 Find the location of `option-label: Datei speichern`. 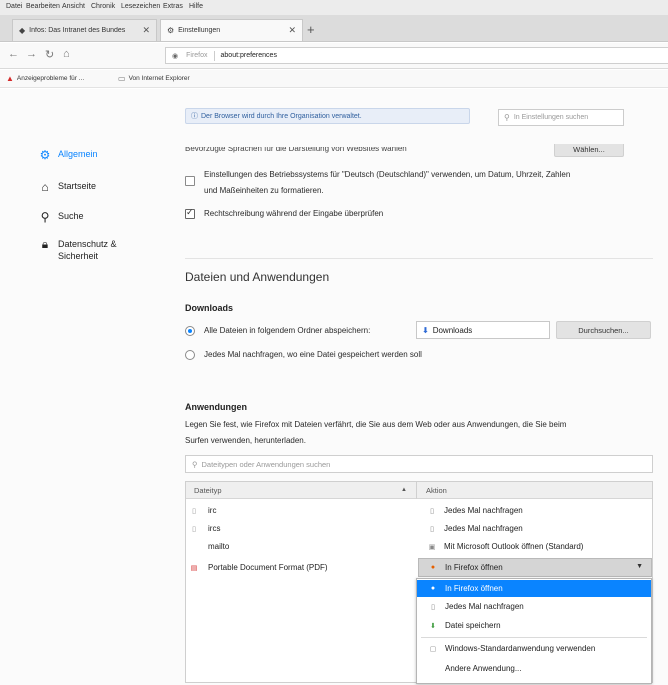

option-label: Datei speichern is located at coordinates (473, 625).